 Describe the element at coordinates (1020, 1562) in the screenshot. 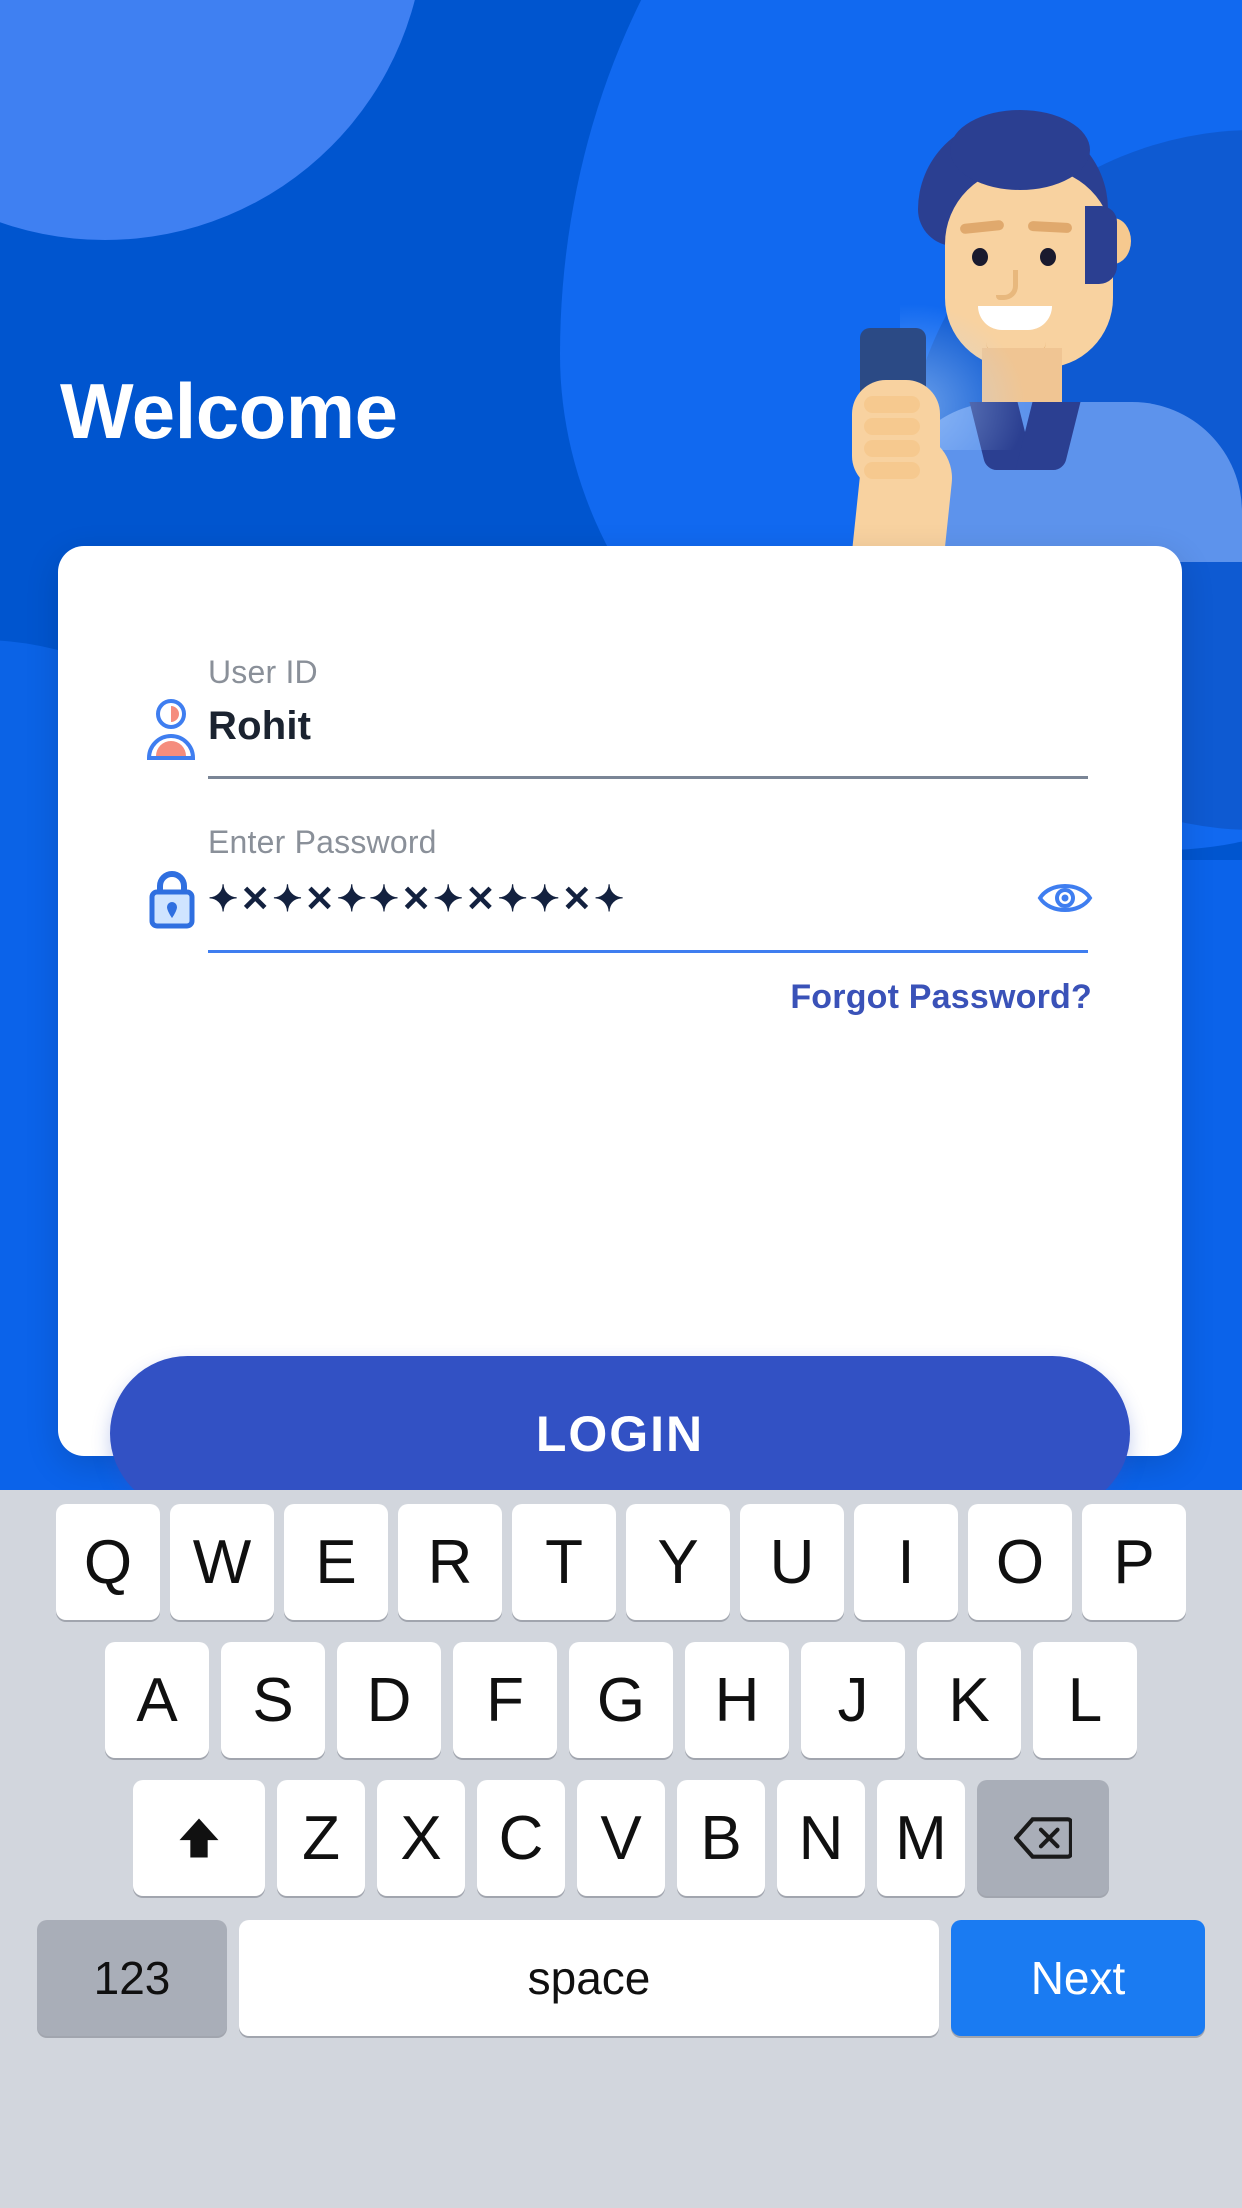

I see `key-o: O` at that location.